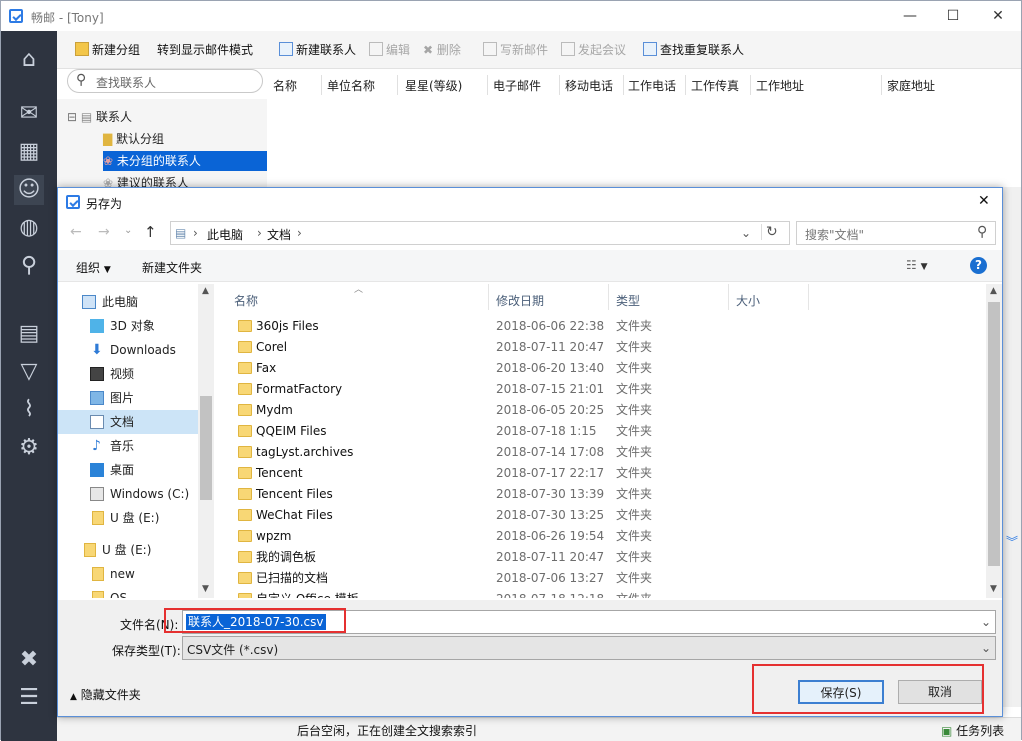 The width and height of the screenshot is (1022, 741). What do you see at coordinates (910, 16) in the screenshot?
I see `minimize-button: —` at bounding box center [910, 16].